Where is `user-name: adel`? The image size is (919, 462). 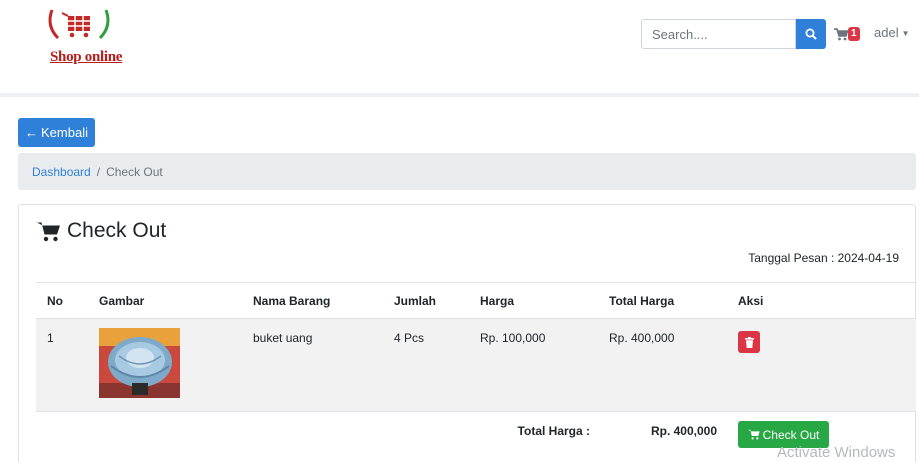 user-name: adel is located at coordinates (886, 32).